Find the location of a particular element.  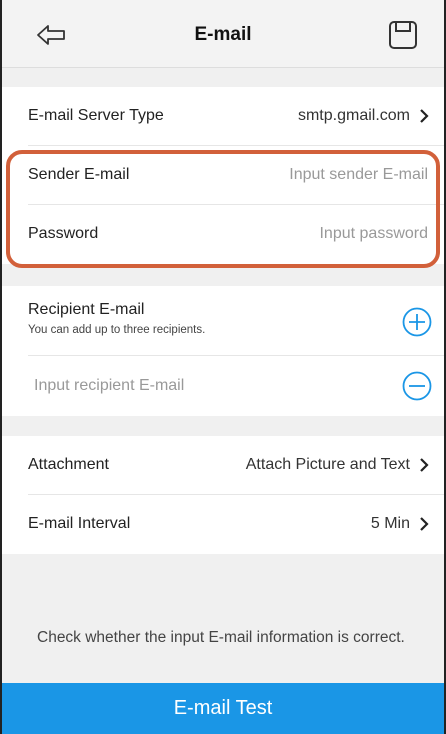

sender-email-label: Sender E-mail is located at coordinates (79, 174).